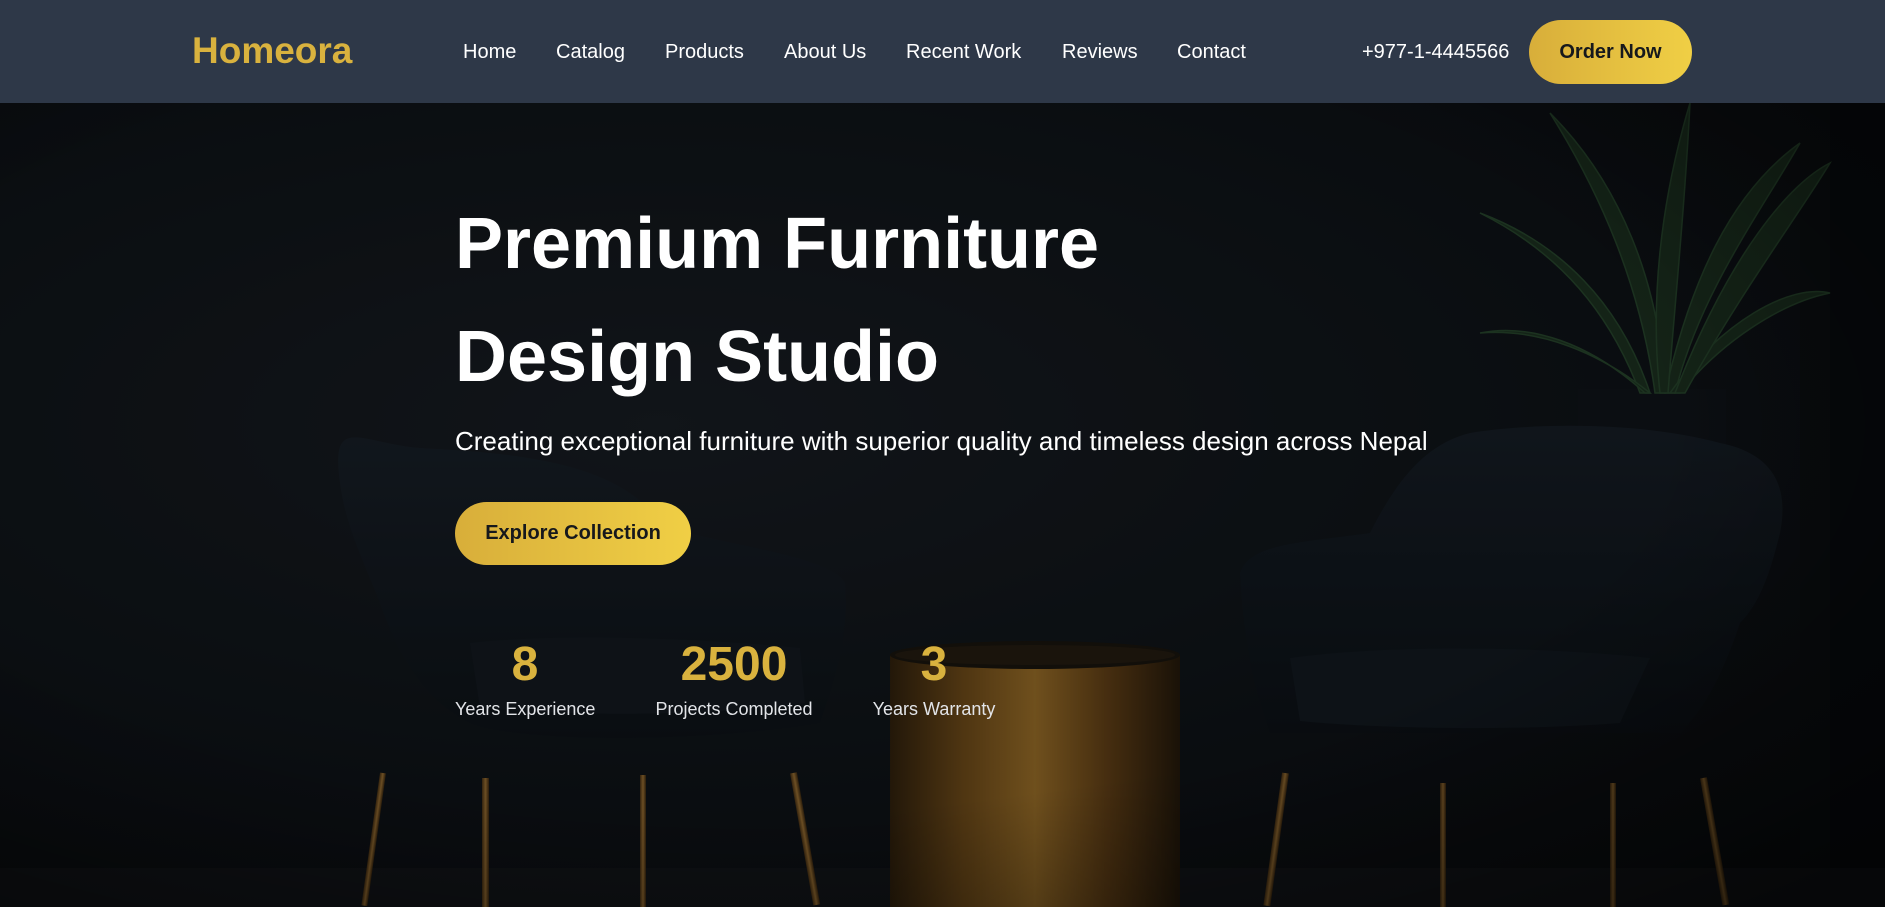 This screenshot has height=907, width=1885. What do you see at coordinates (1610, 52) in the screenshot?
I see `order-now-button: Order Now` at bounding box center [1610, 52].